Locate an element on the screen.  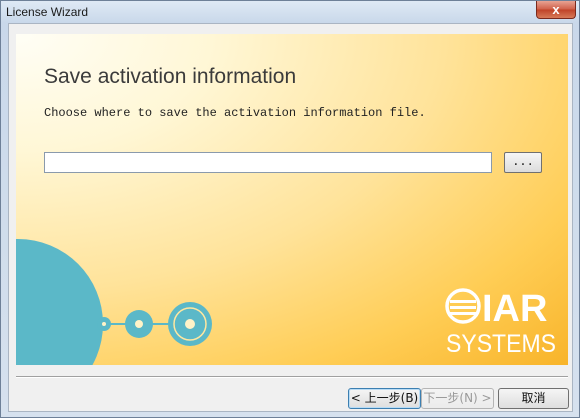
logo-wordmark: IAR is located at coordinates (514, 309).